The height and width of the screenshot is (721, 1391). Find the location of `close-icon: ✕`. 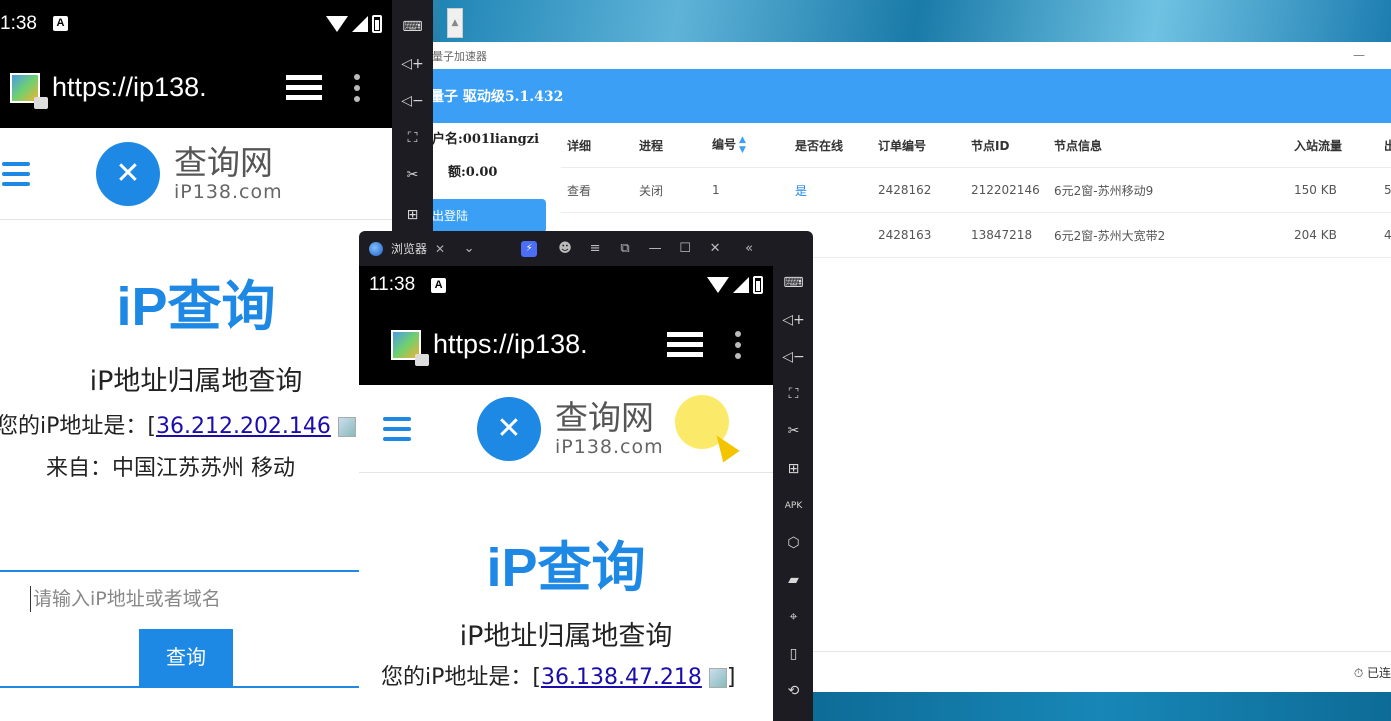

close-icon: ✕ is located at coordinates (715, 248).